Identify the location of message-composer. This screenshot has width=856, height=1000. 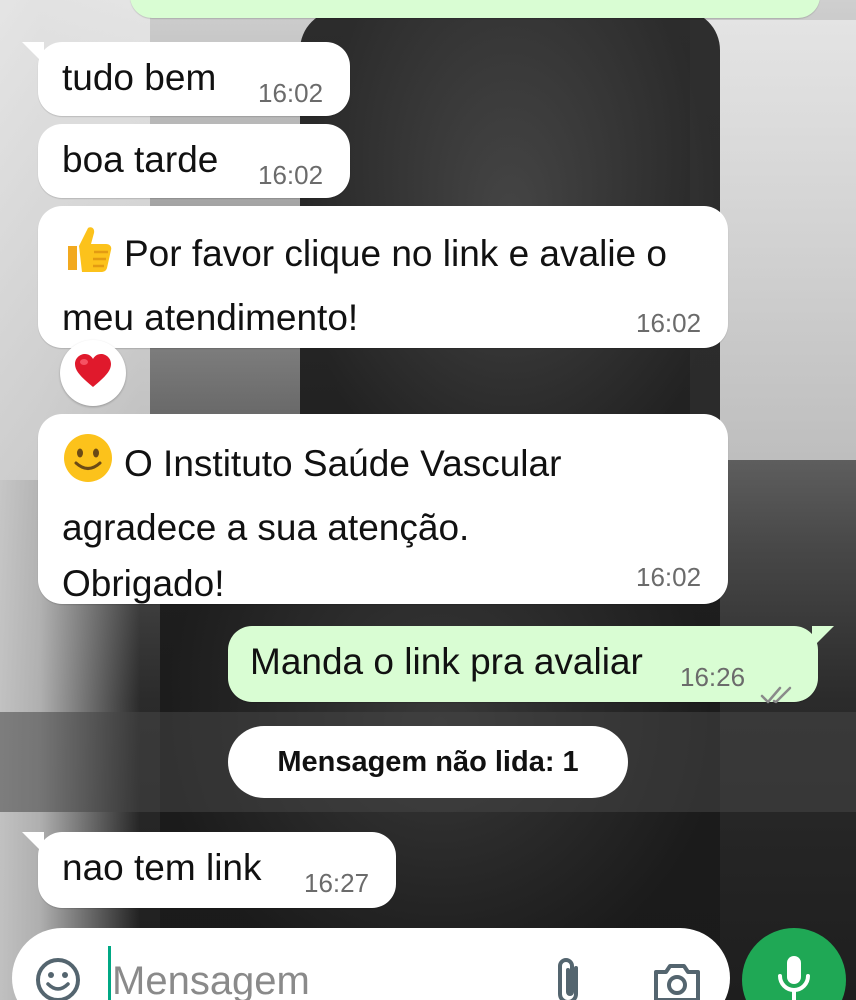
(371, 964).